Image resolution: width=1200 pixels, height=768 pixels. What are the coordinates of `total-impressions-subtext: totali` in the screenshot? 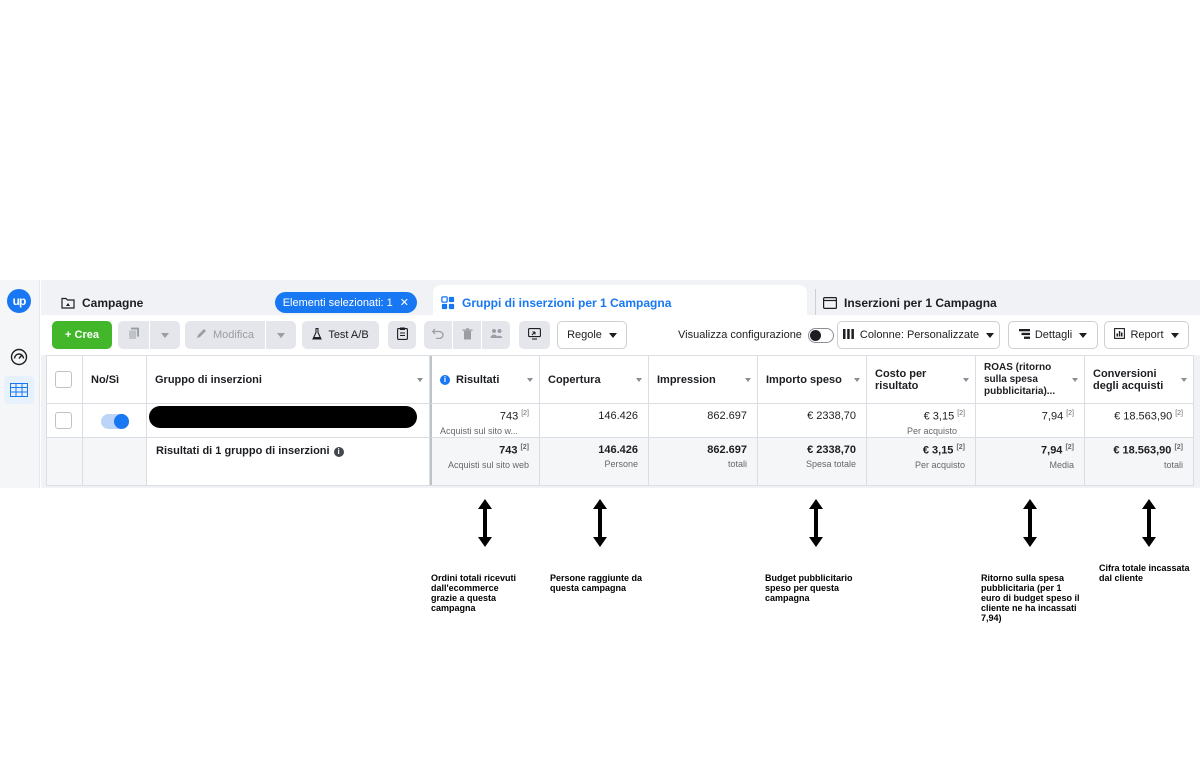 It's located at (737, 464).